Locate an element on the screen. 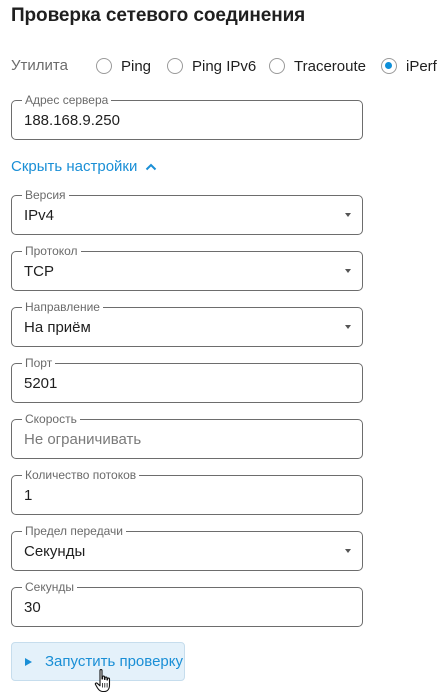 The image size is (448, 699). version-value: IPv4 is located at coordinates (39, 215).